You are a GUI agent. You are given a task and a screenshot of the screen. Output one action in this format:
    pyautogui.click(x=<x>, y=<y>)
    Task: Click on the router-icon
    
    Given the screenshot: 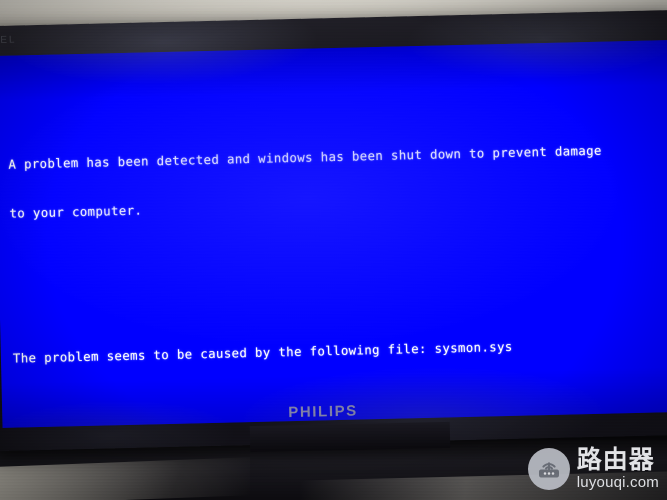 What is the action you would take?
    pyautogui.click(x=548, y=468)
    